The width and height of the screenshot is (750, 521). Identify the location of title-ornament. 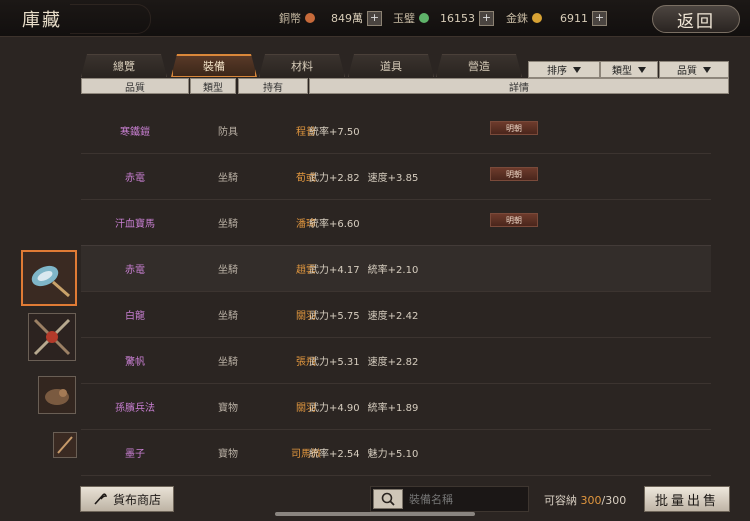
(110, 19).